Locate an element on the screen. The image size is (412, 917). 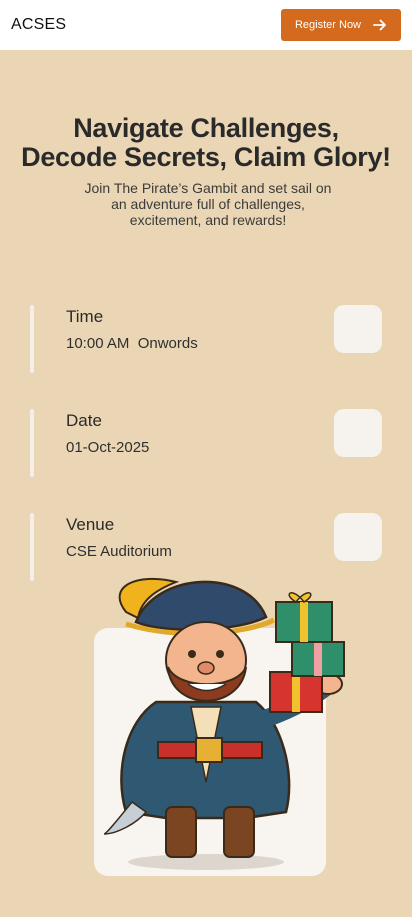
info-venue: Venue CSE Auditorium is located at coordinates (206, 547).